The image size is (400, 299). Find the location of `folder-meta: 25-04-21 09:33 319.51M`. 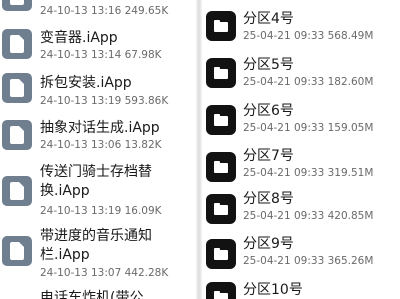

folder-meta: 25-04-21 09:33 319.51M is located at coordinates (308, 173).